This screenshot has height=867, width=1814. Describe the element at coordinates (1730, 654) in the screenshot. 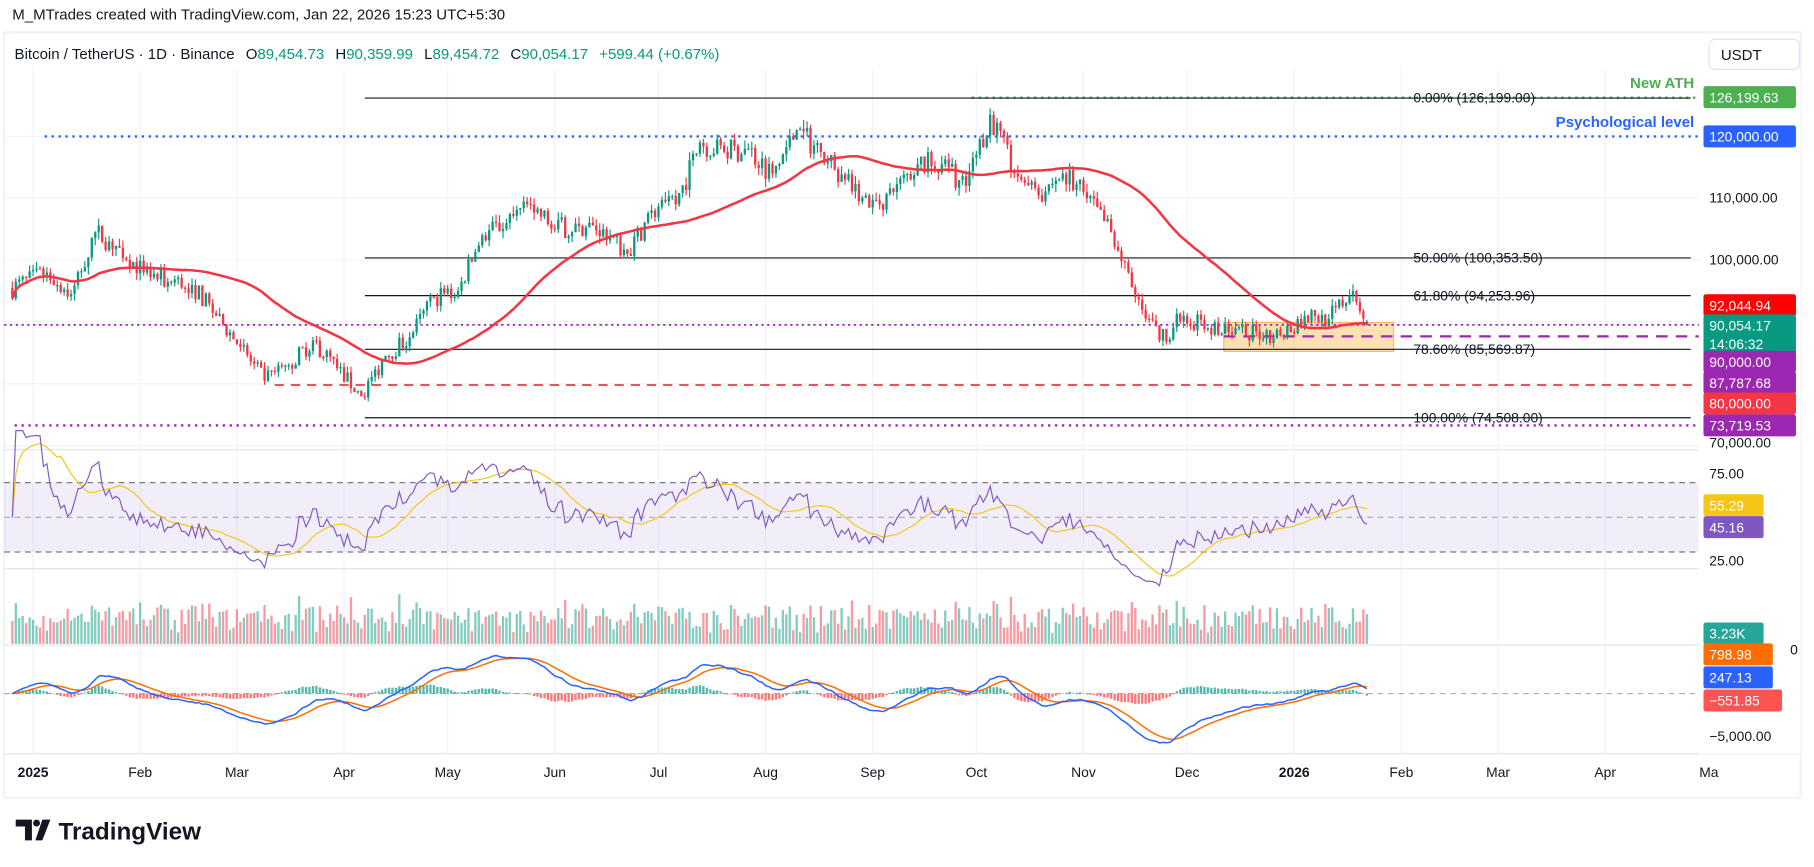

I see `price-tag: 798.98` at that location.